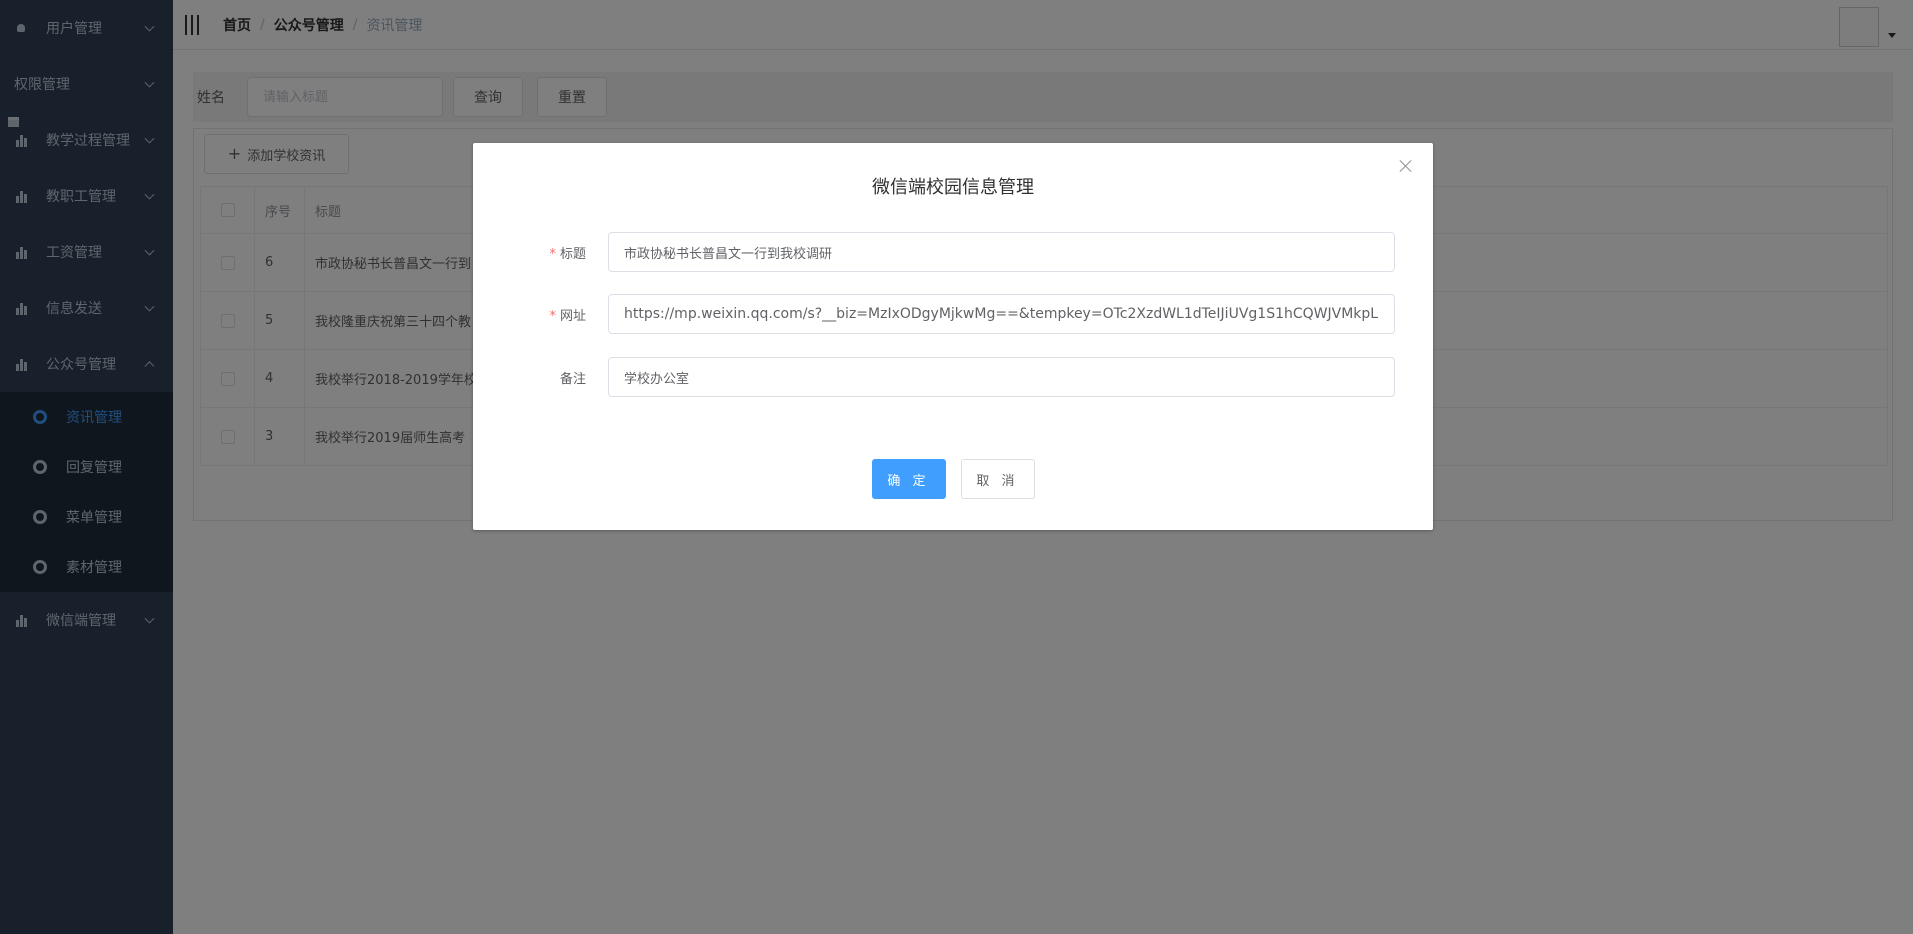  What do you see at coordinates (572, 379) in the screenshot?
I see `note-label-text: 备注` at bounding box center [572, 379].